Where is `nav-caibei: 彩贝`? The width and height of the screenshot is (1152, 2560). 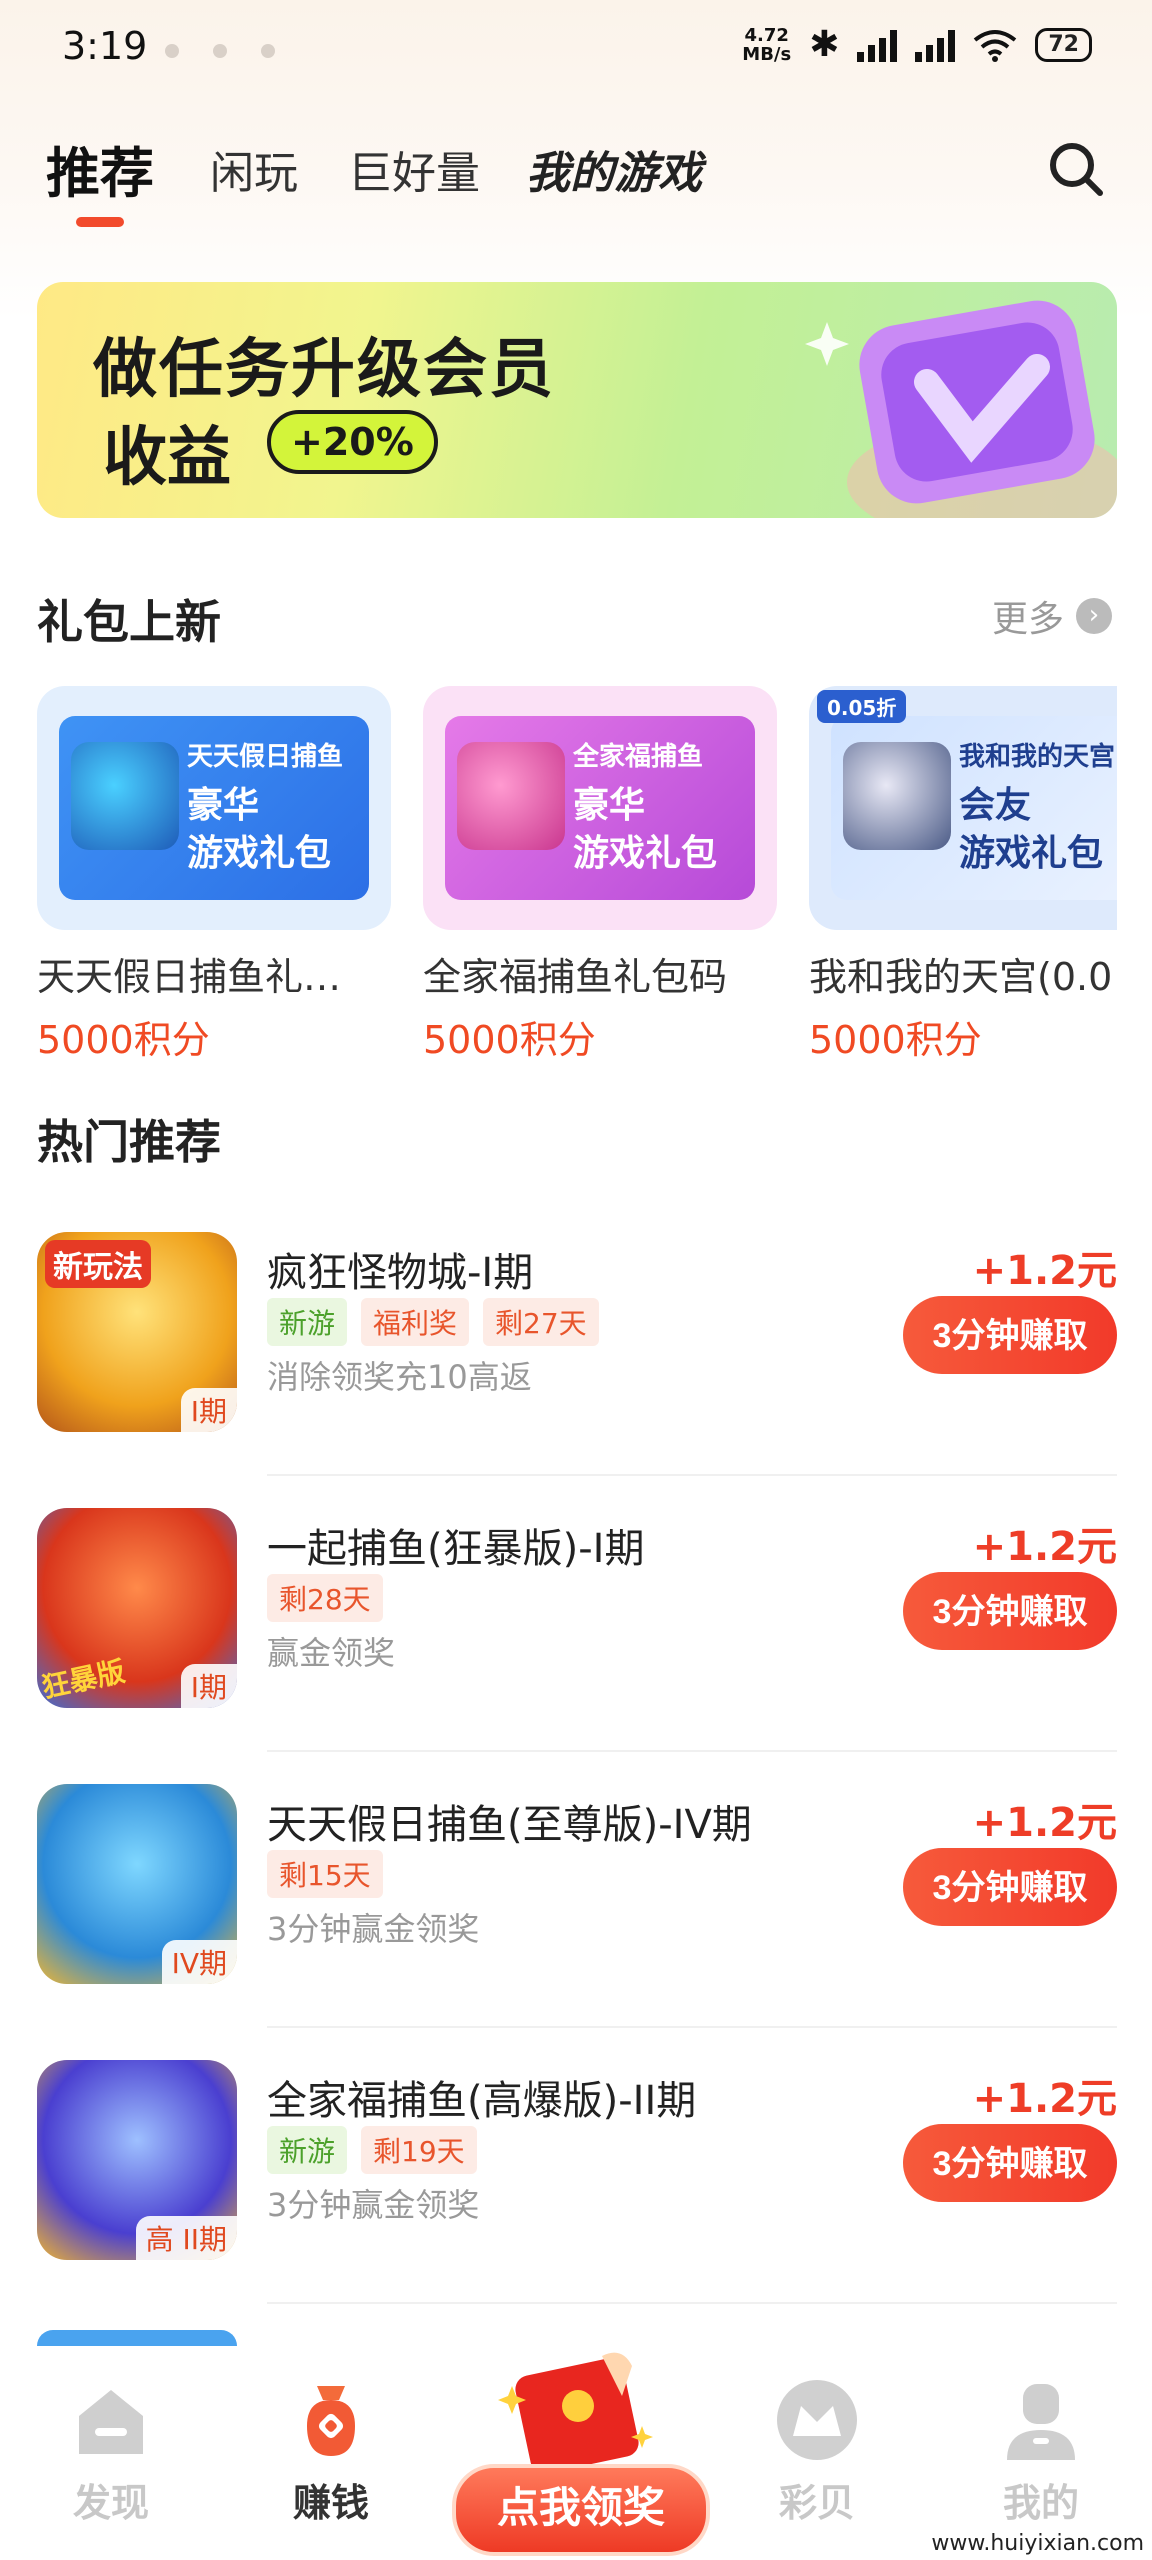 nav-caibei: 彩贝 is located at coordinates (817, 2451).